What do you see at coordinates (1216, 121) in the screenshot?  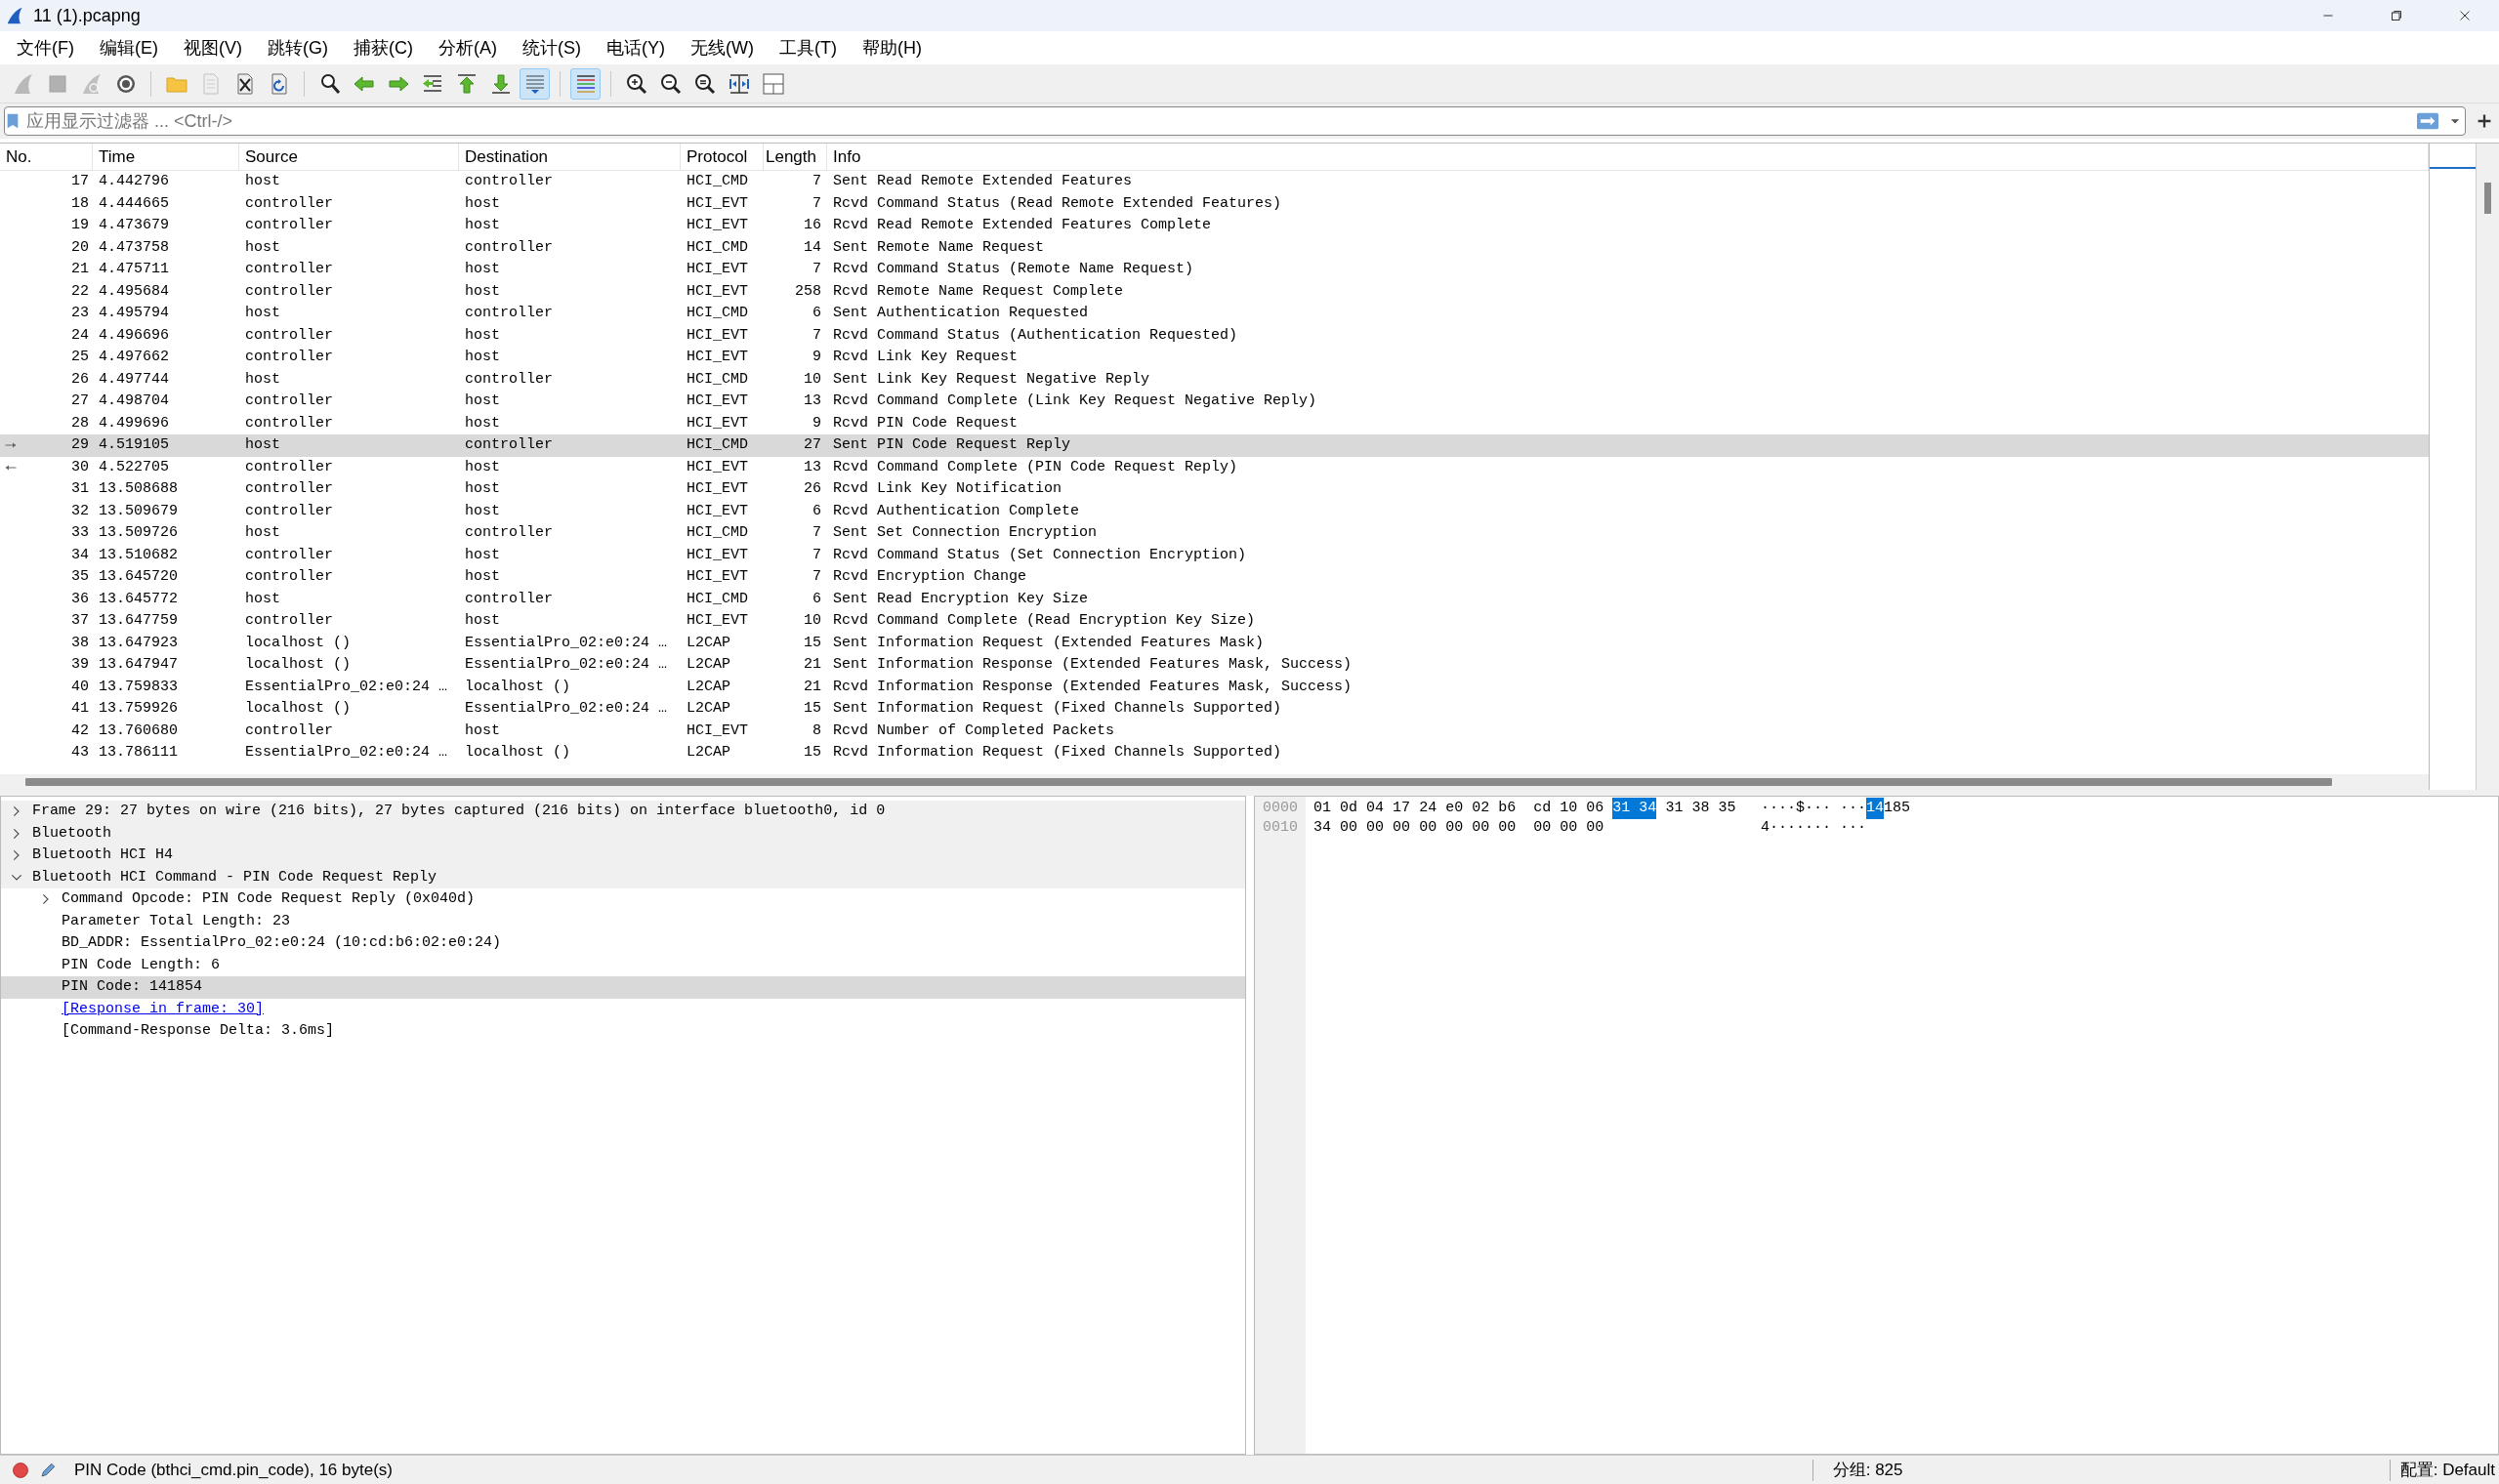 I see `filter-input: 应用显示过滤器 ... <Ctrl-/>` at bounding box center [1216, 121].